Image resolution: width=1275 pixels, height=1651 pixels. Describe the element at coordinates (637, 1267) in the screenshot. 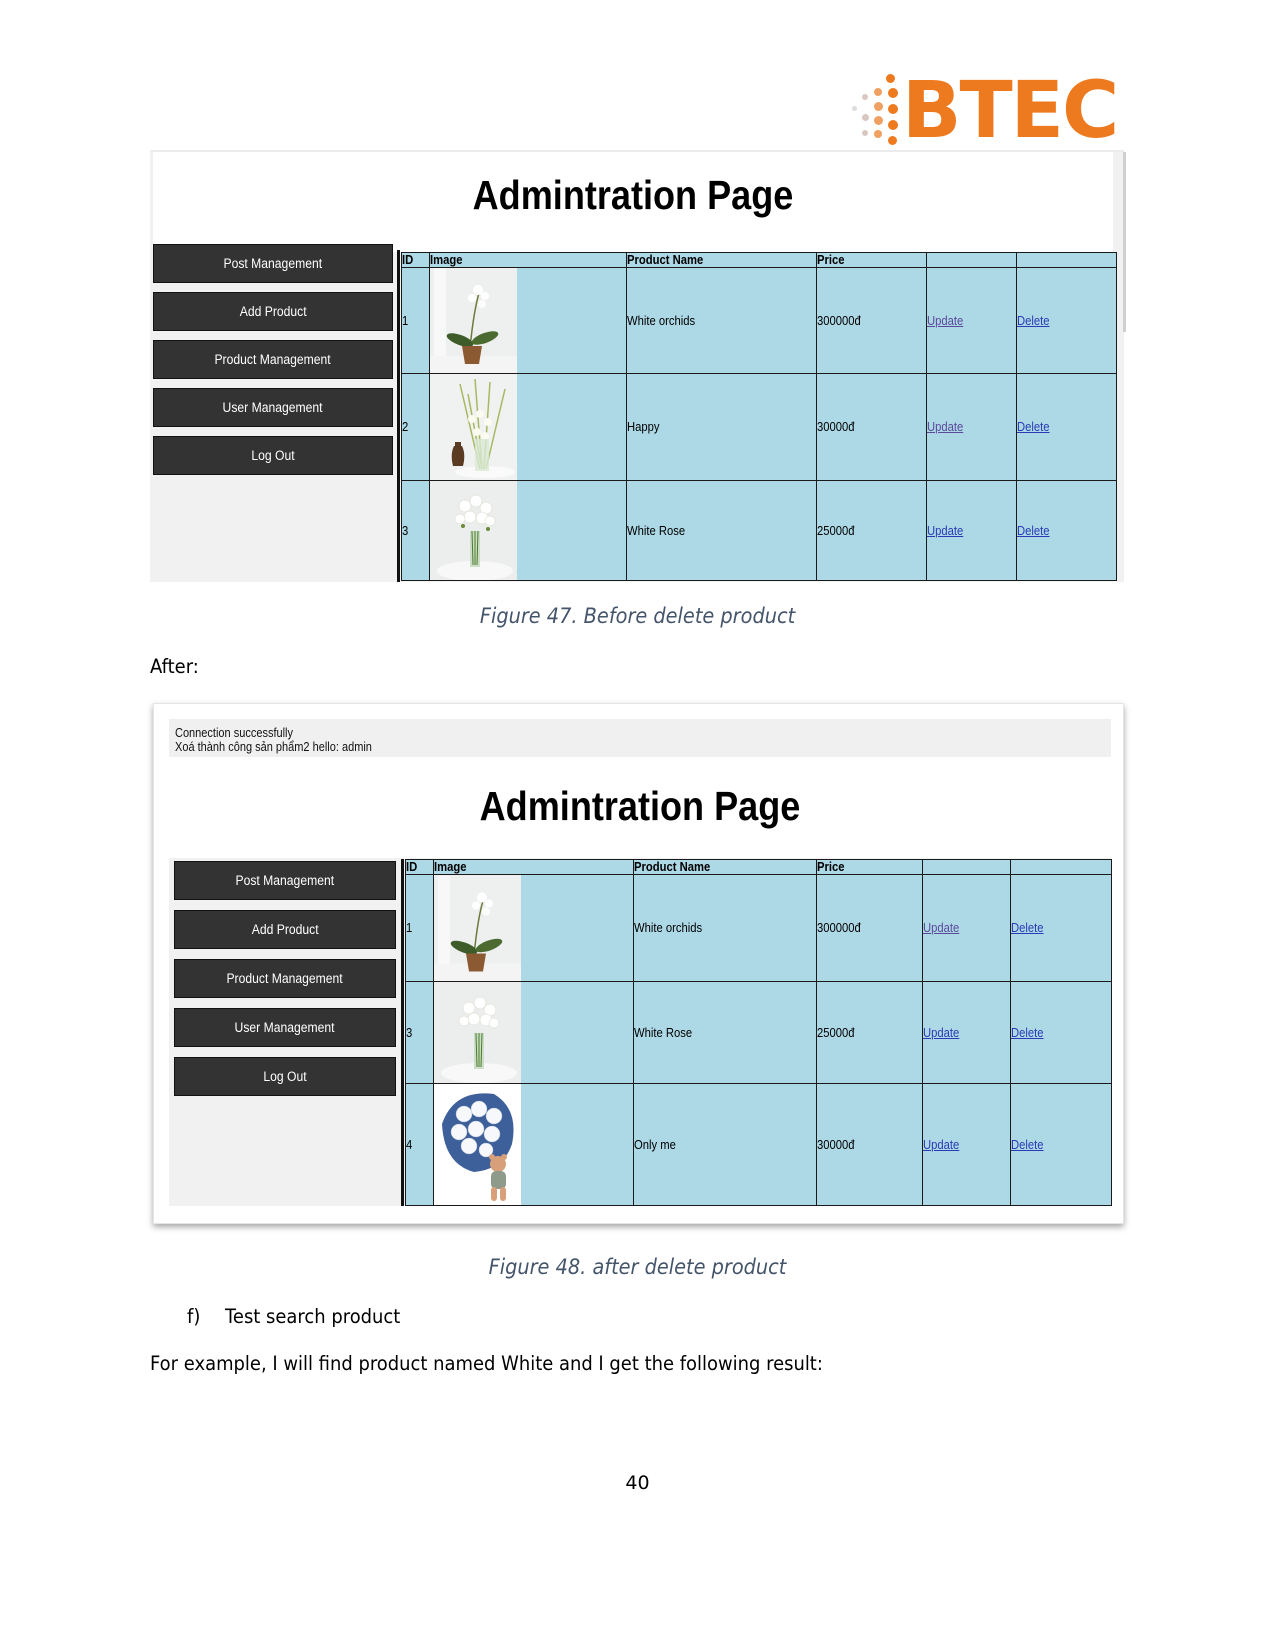

I see `figure-48-caption: Figure 48. after delete product` at that location.